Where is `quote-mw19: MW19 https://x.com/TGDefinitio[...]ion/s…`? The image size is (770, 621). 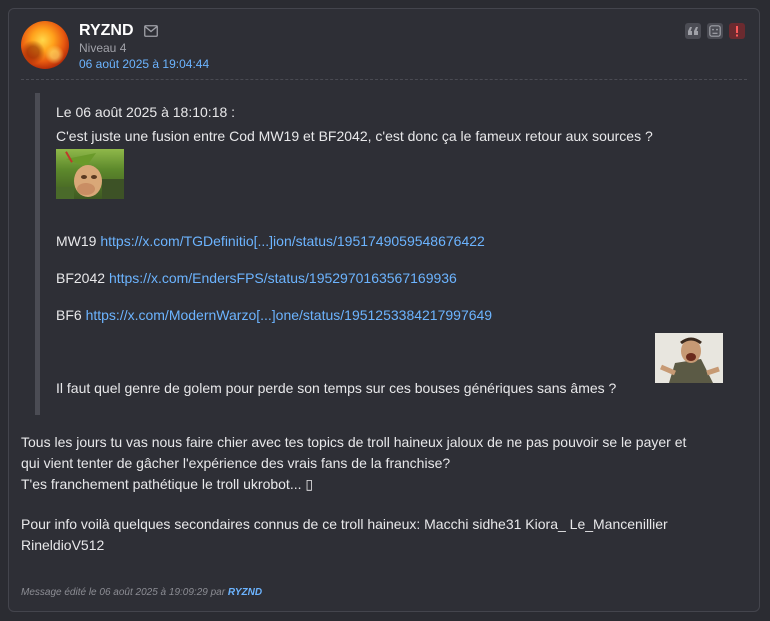 quote-mw19: MW19 https://x.com/TGDefinitio[...]ion/s… is located at coordinates (270, 241).